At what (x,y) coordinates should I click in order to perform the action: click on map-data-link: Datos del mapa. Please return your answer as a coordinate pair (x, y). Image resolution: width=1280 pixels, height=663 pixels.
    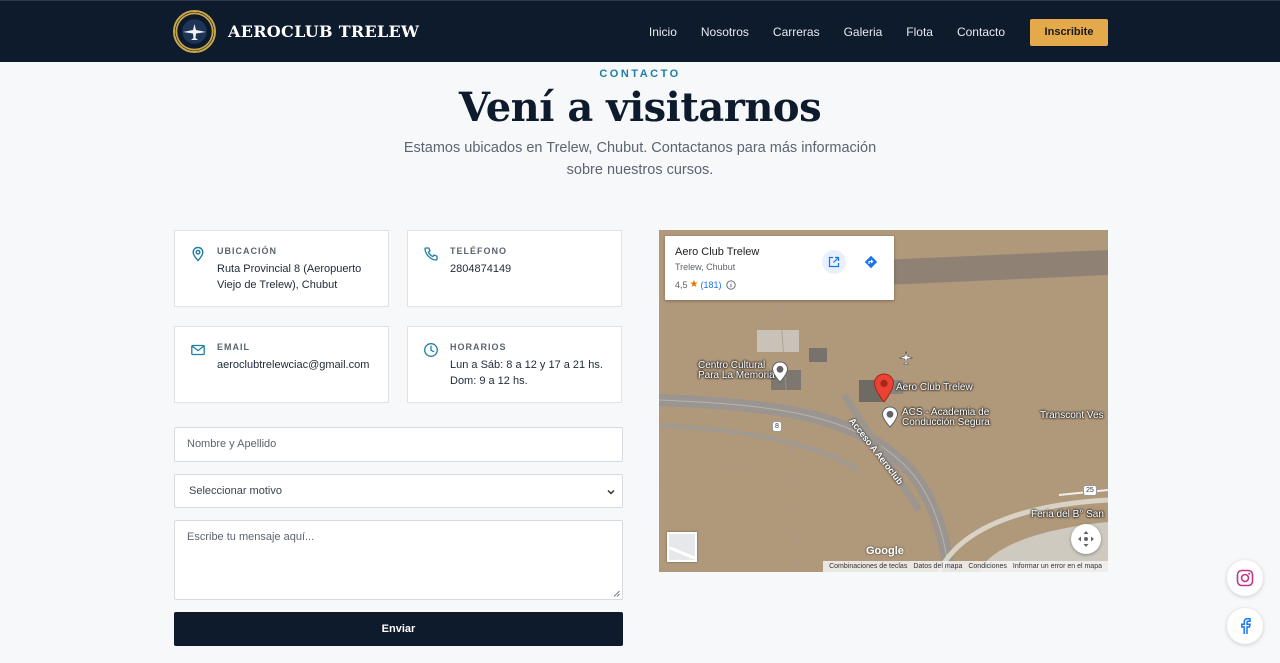
    Looking at the image, I should click on (937, 566).